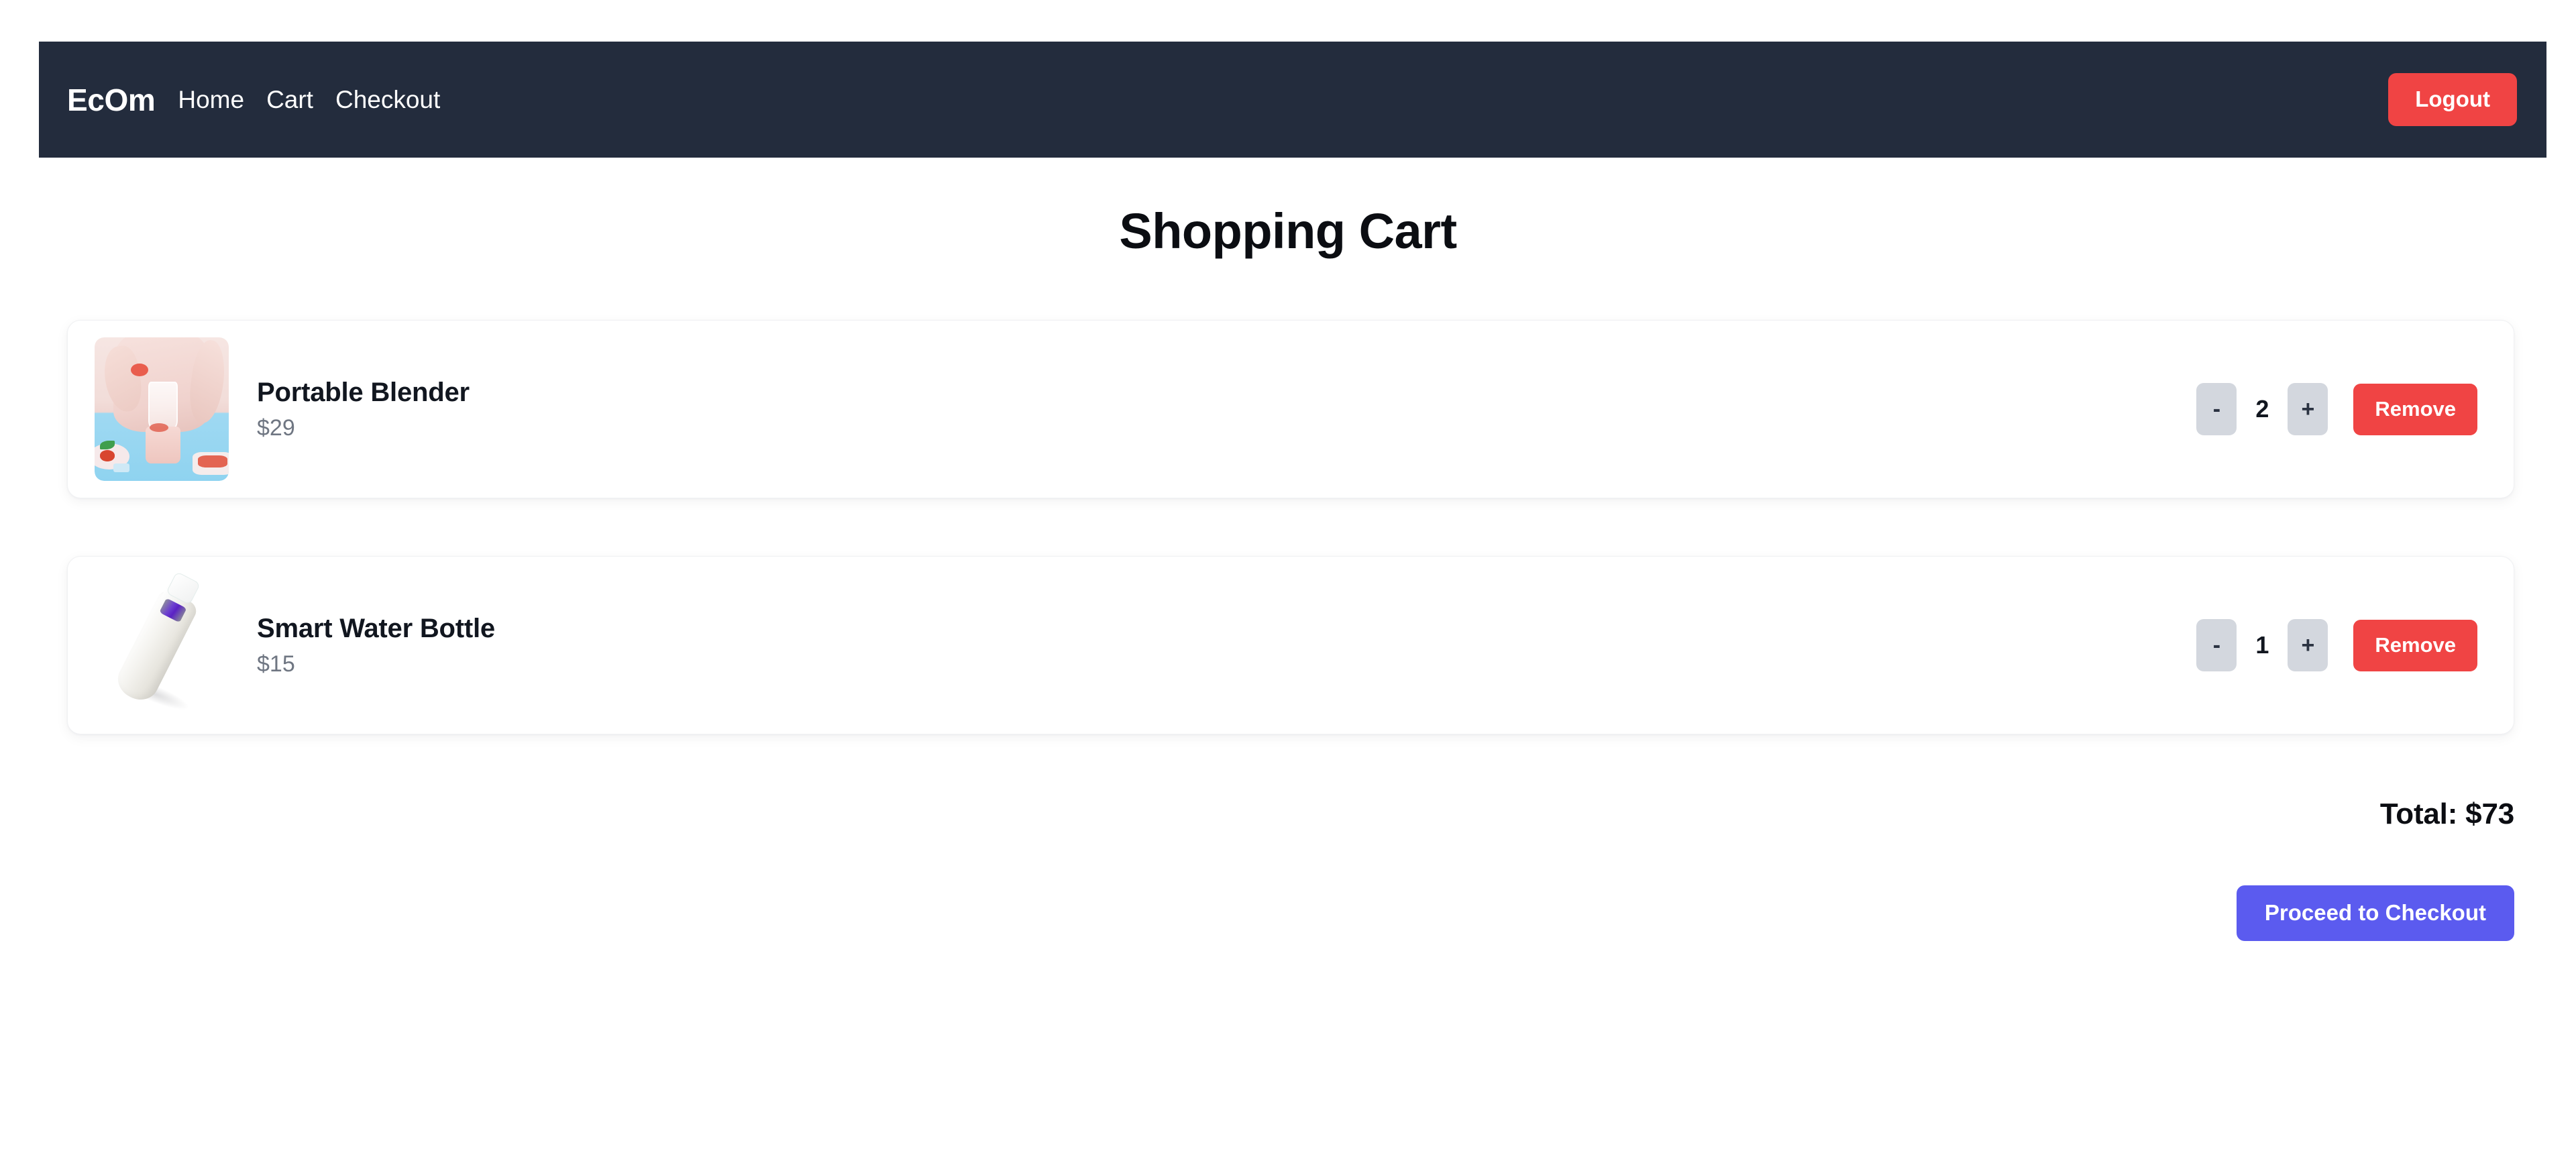 The width and height of the screenshot is (2576, 1157). I want to click on product-price: $29, so click(276, 428).